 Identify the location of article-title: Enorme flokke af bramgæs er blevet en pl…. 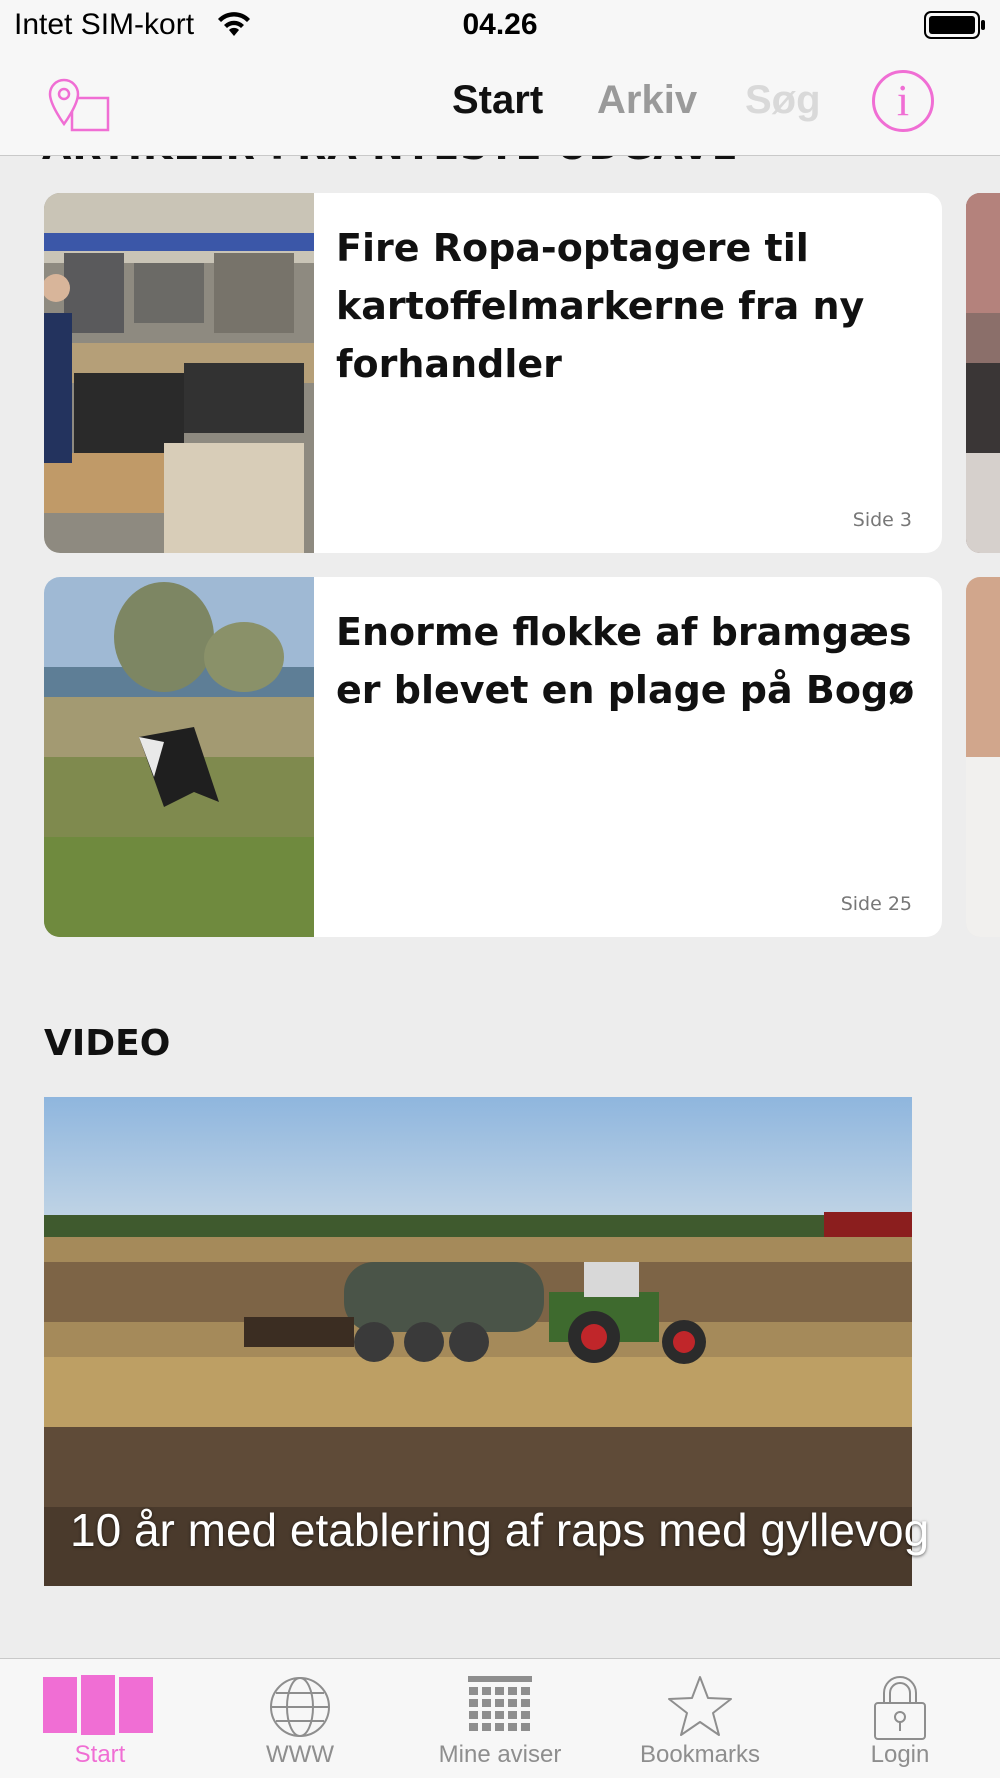
(626, 661).